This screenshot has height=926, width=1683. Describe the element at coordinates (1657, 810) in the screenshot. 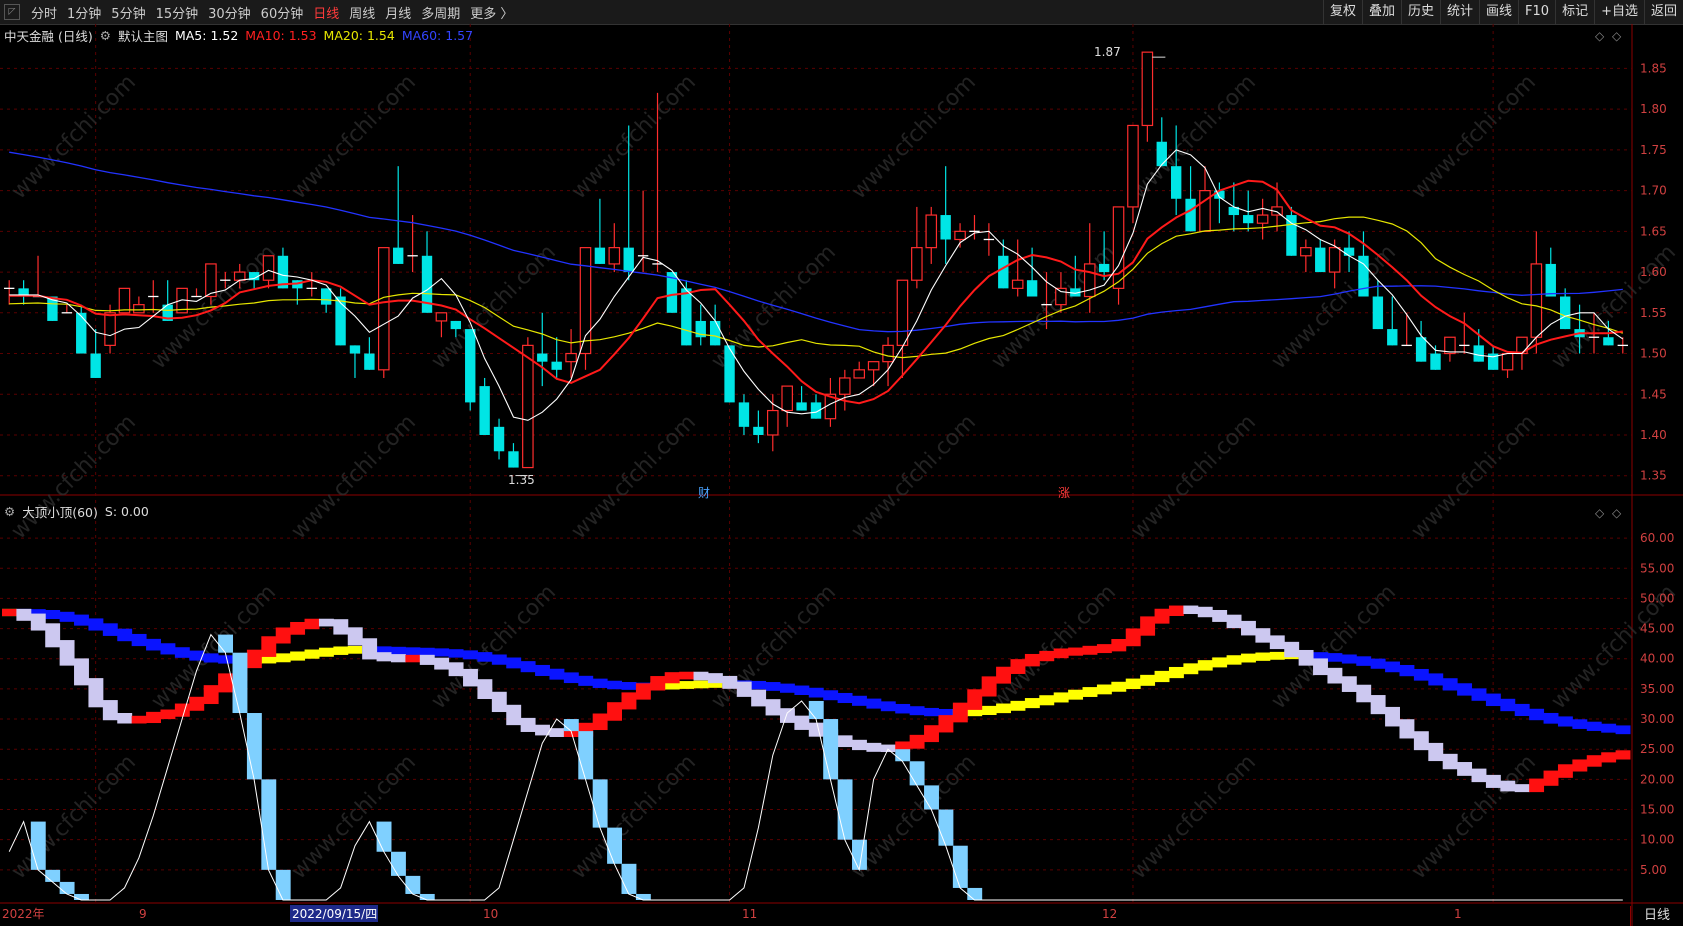

I see `indicator-axis-label: 15.00` at that location.